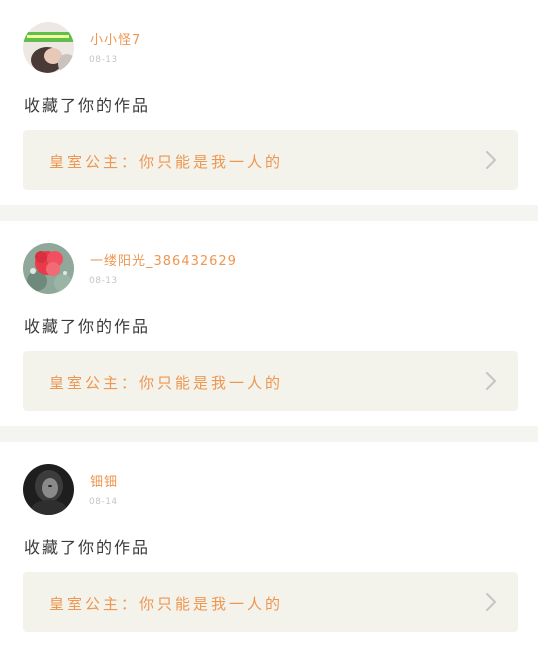  I want to click on timestamp: 08-14, so click(103, 502).